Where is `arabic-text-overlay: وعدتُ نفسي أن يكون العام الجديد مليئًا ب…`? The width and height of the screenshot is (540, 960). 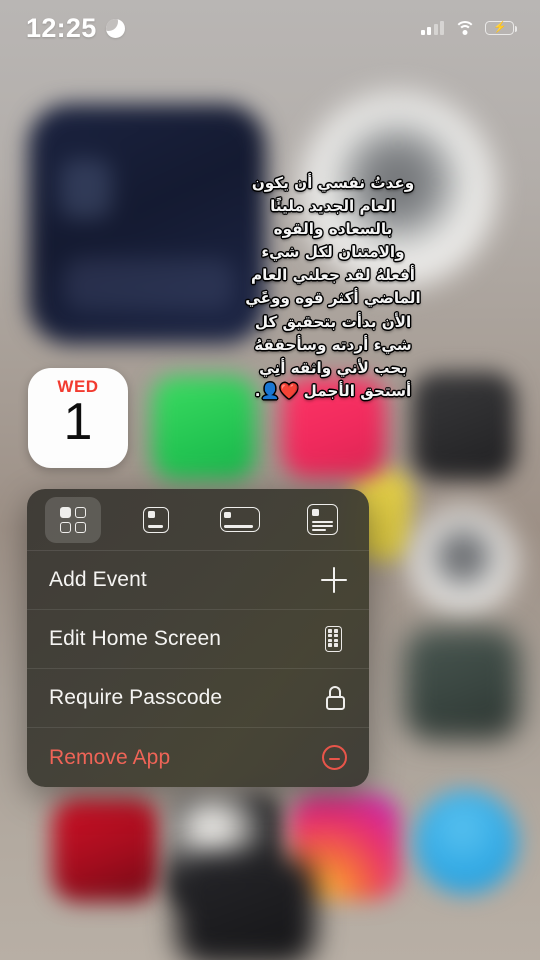
arabic-text-overlay: وعدتُ نفسي أن يكون العام الجديد مليئًا ب… is located at coordinates (333, 287).